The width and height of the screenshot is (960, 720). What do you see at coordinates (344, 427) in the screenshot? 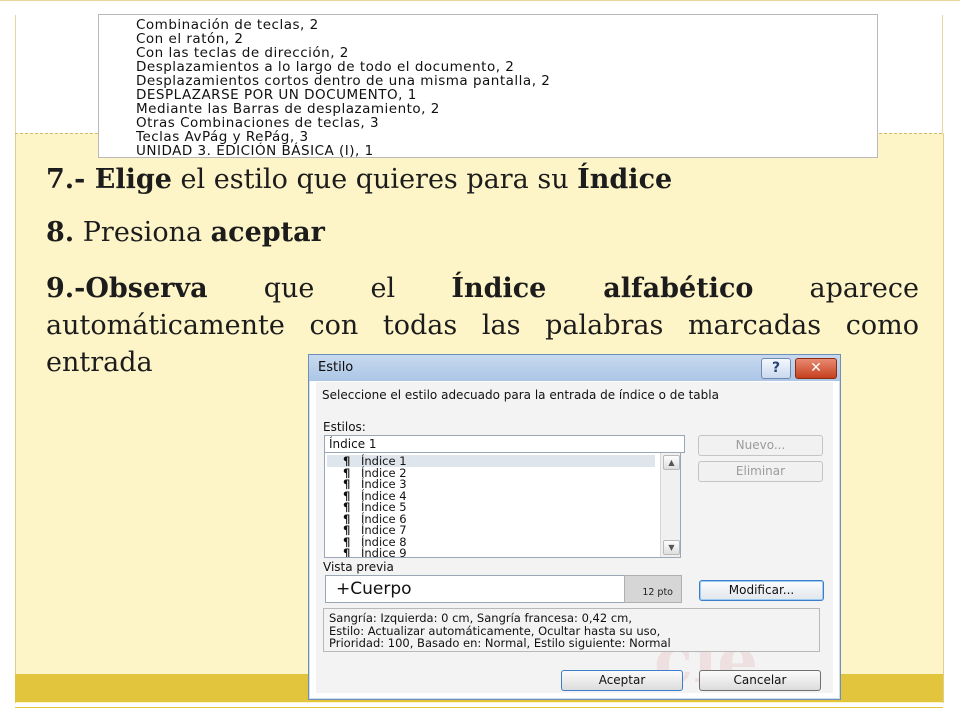
I see `styles-label: Estilos:` at bounding box center [344, 427].